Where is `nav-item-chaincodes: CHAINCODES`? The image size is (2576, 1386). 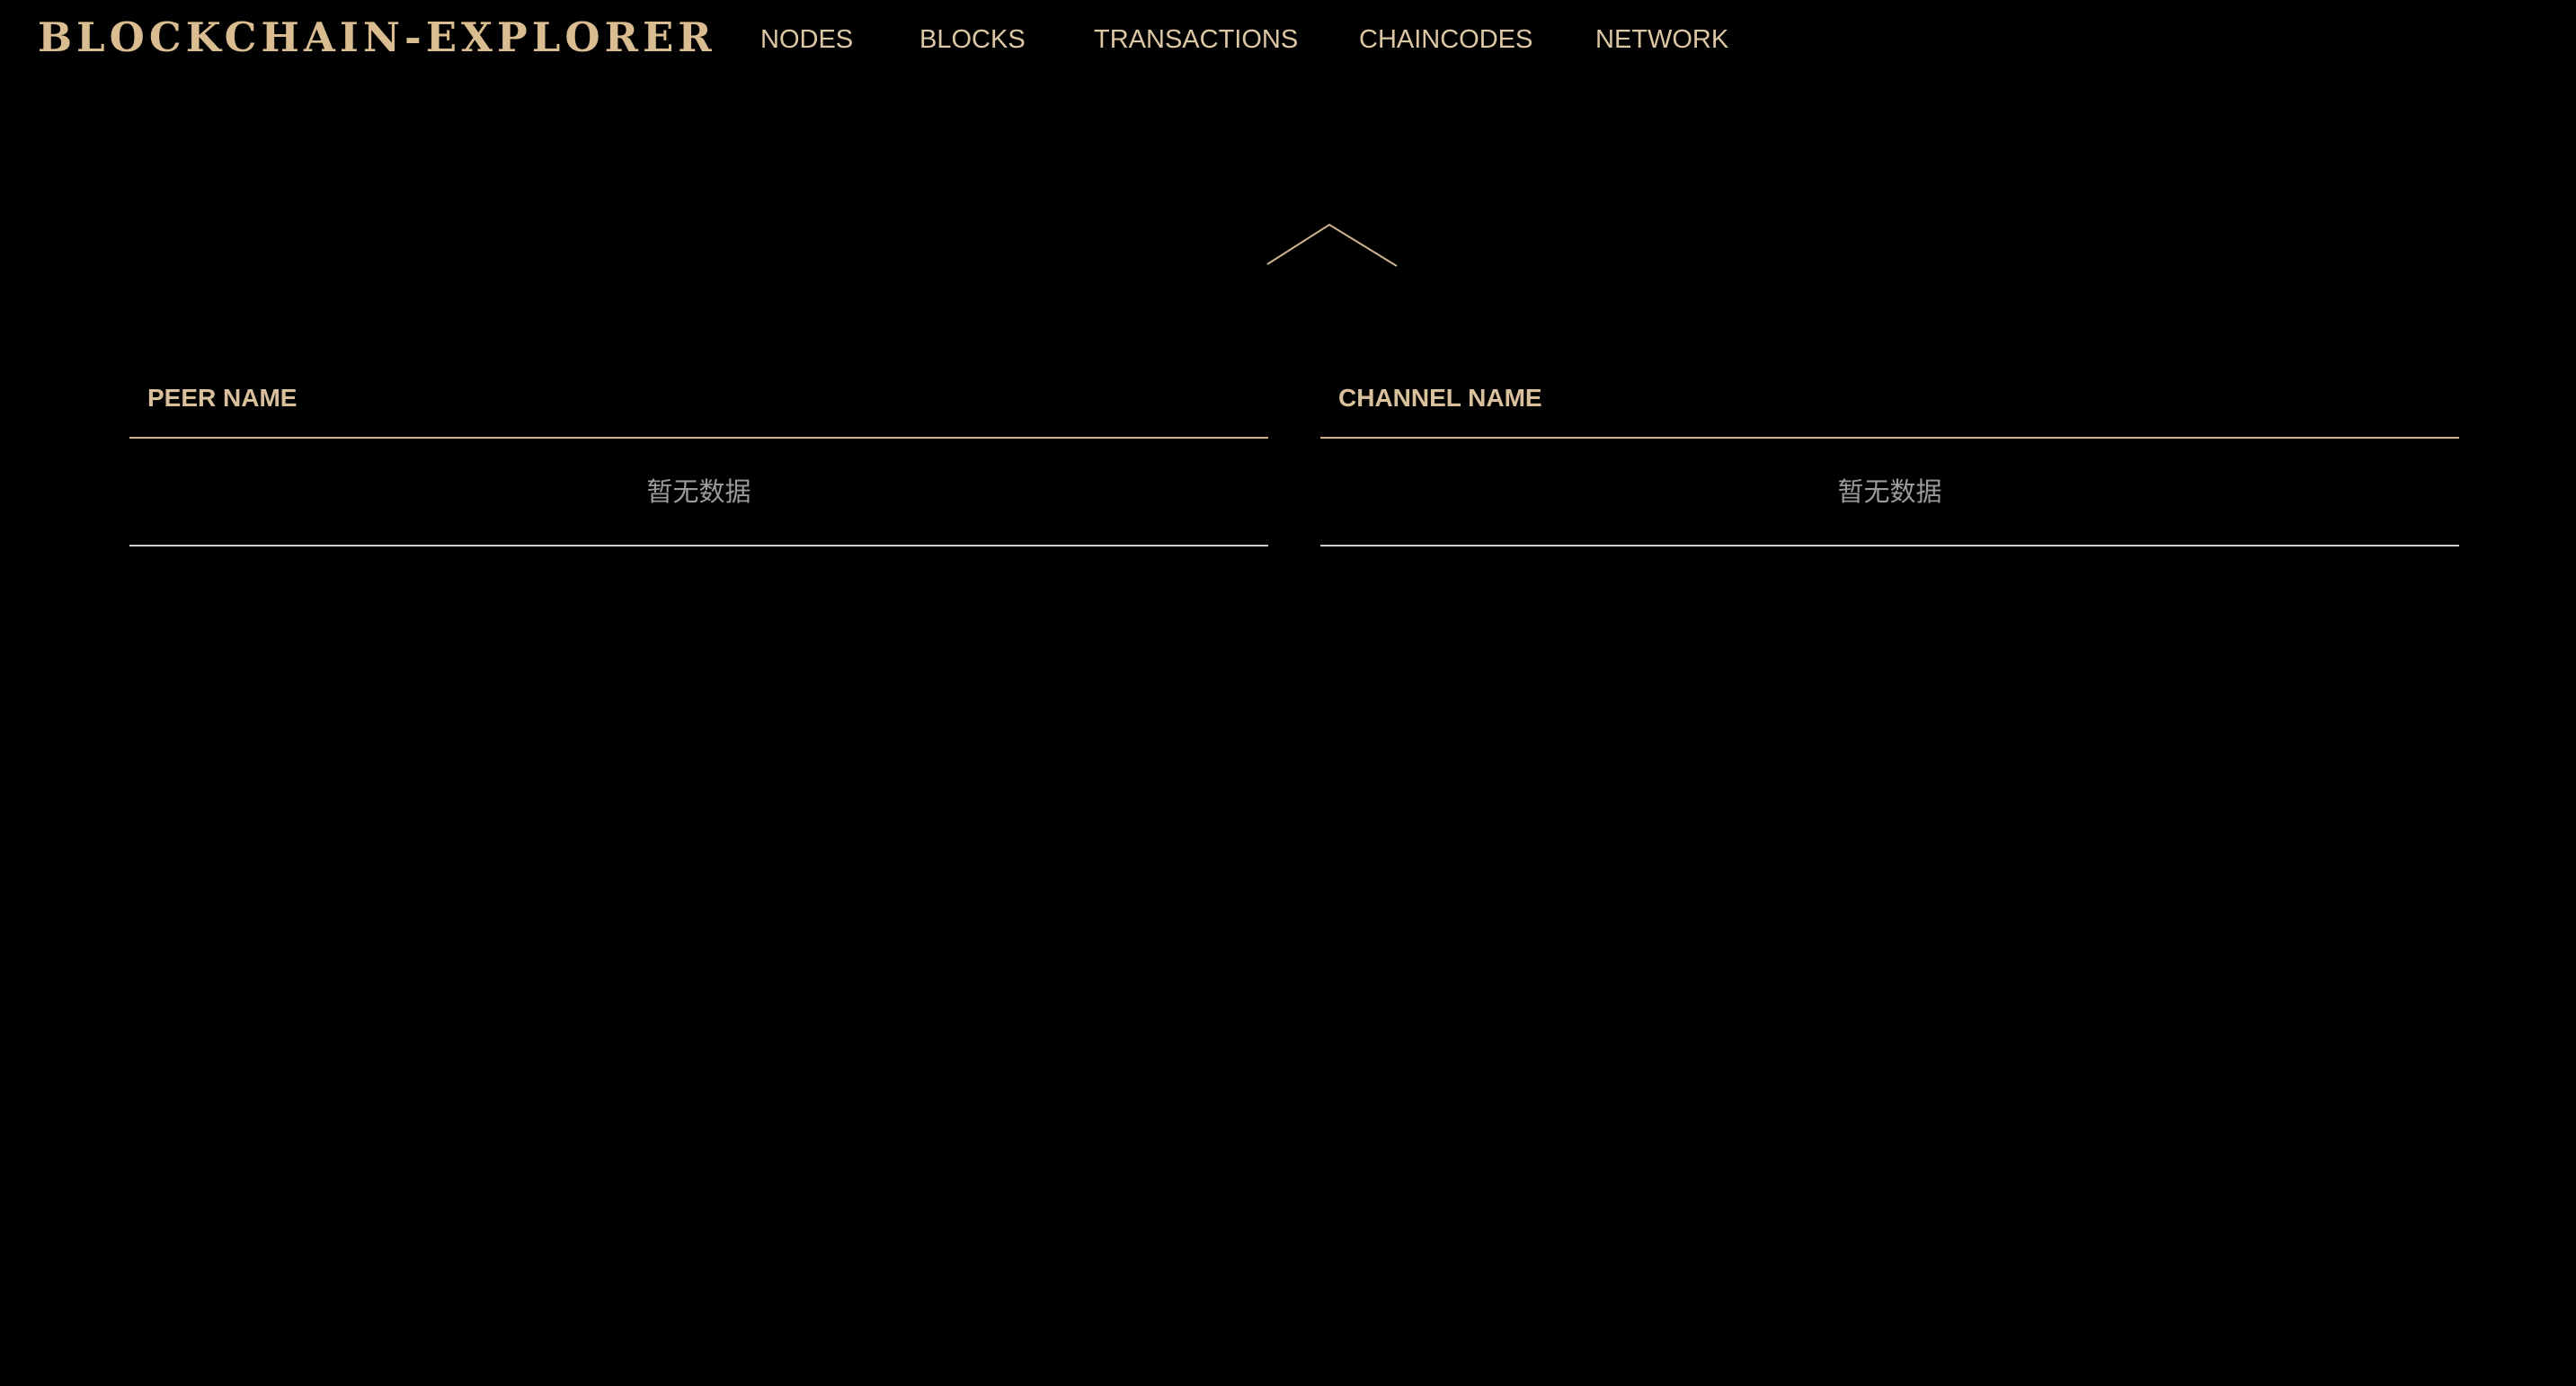
nav-item-chaincodes: CHAINCODES is located at coordinates (1445, 40).